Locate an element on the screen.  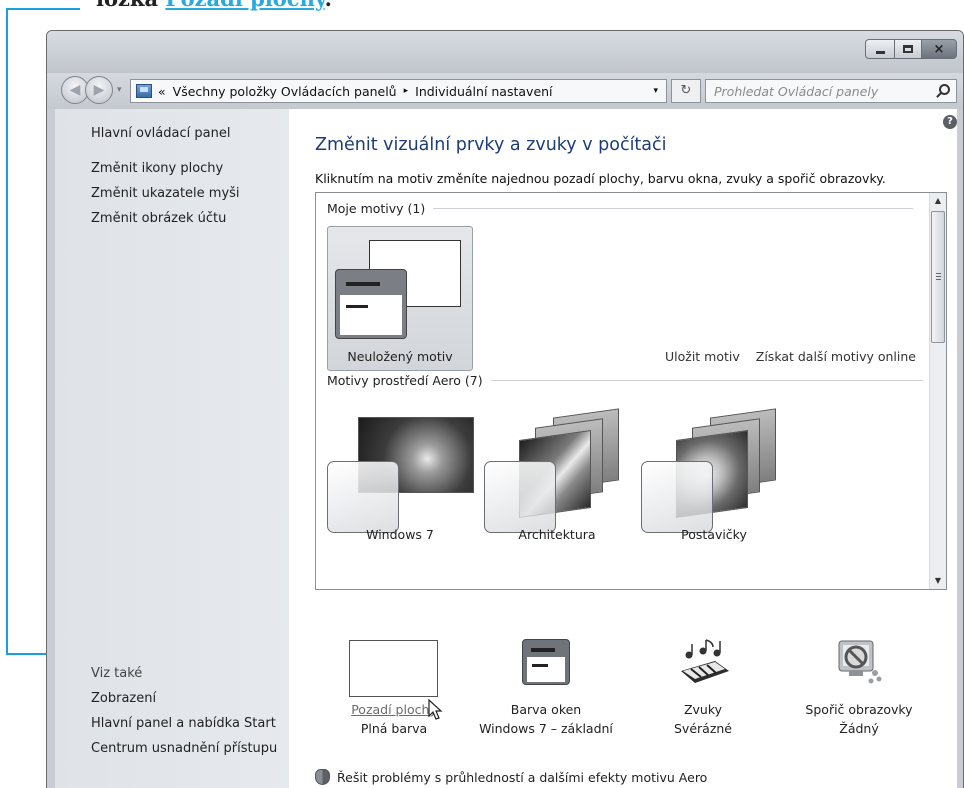
search-box is located at coordinates (831, 91).